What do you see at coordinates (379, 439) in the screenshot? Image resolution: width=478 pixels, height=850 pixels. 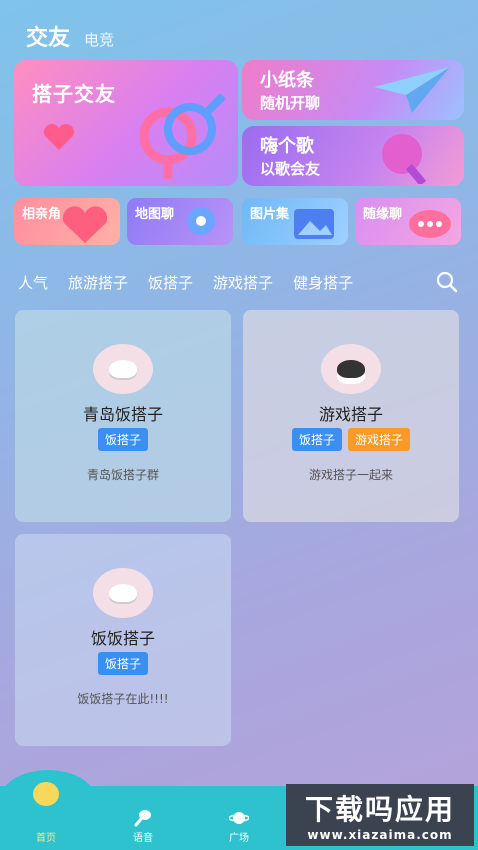 I see `tag: 游戏搭子` at bounding box center [379, 439].